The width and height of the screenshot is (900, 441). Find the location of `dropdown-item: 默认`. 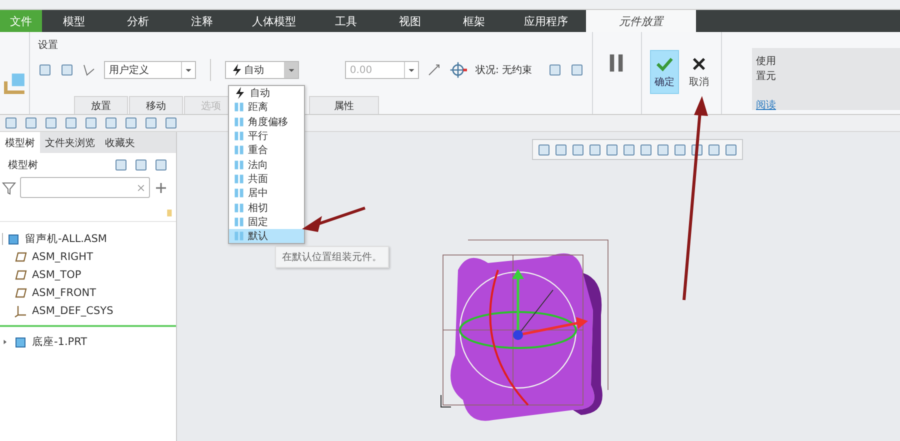

dropdown-item: 默认 is located at coordinates (266, 236).